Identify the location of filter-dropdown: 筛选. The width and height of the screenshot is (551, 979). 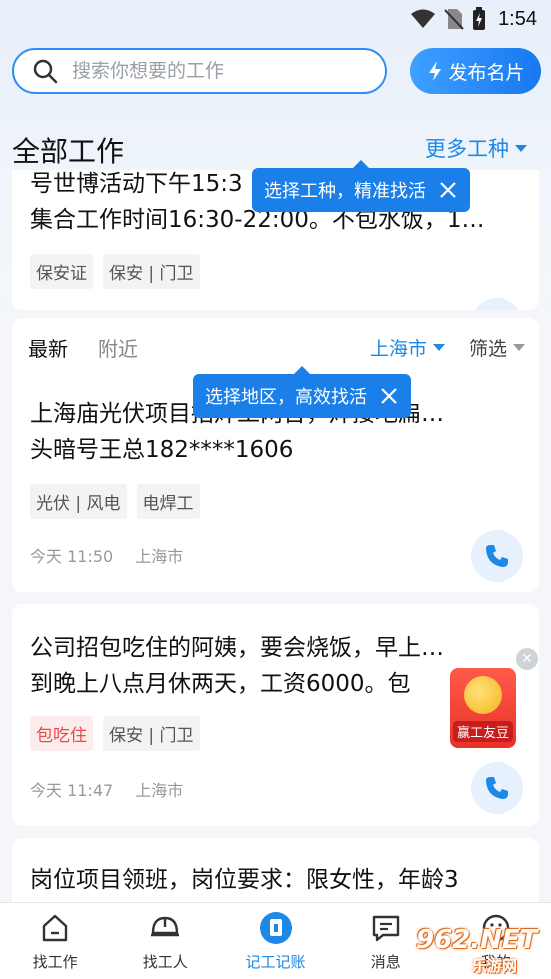
(497, 347).